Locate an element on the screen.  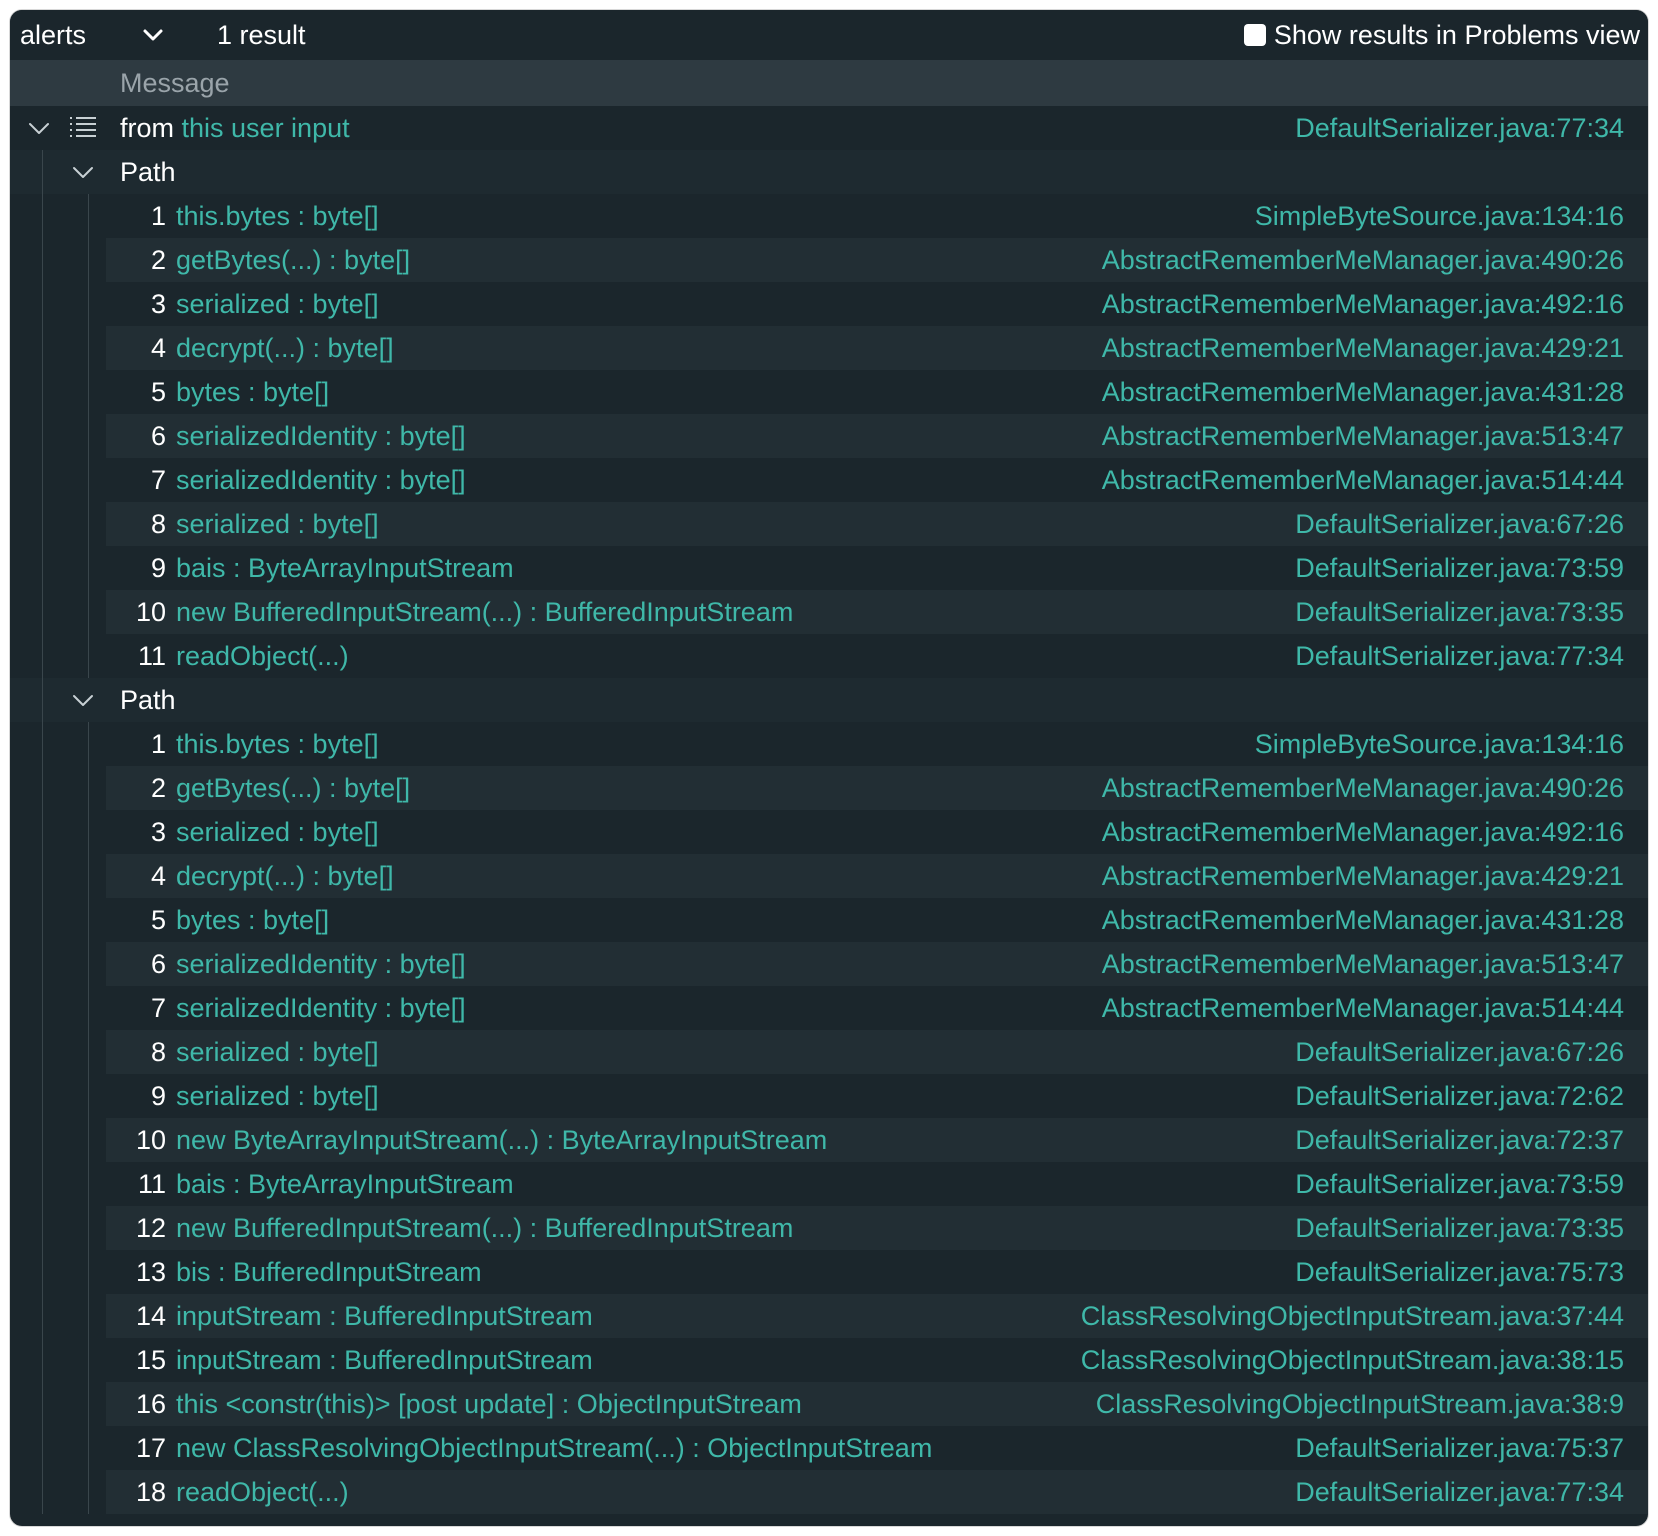
alert-source-link: this user input is located at coordinates (266, 128).